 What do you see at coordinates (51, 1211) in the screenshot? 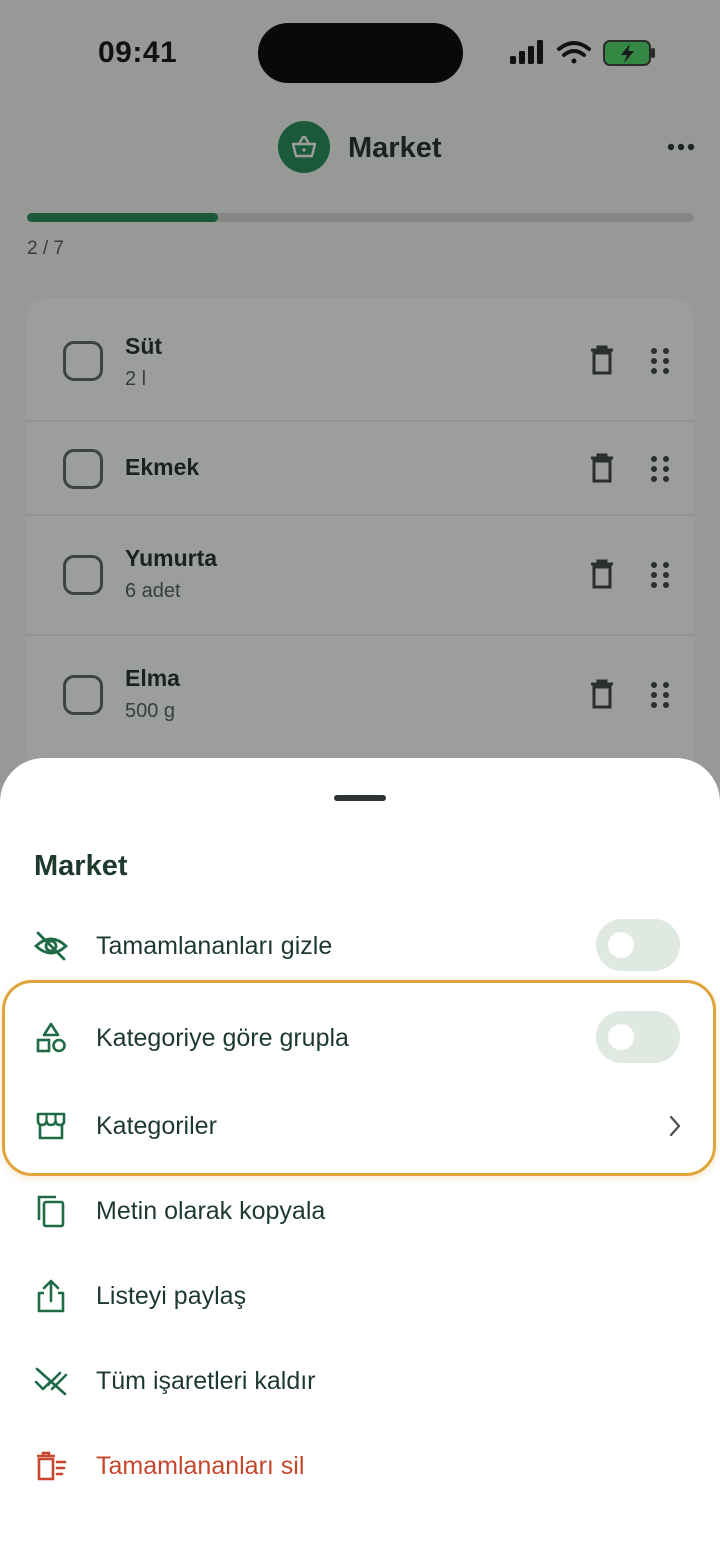
I see `copy-icon` at bounding box center [51, 1211].